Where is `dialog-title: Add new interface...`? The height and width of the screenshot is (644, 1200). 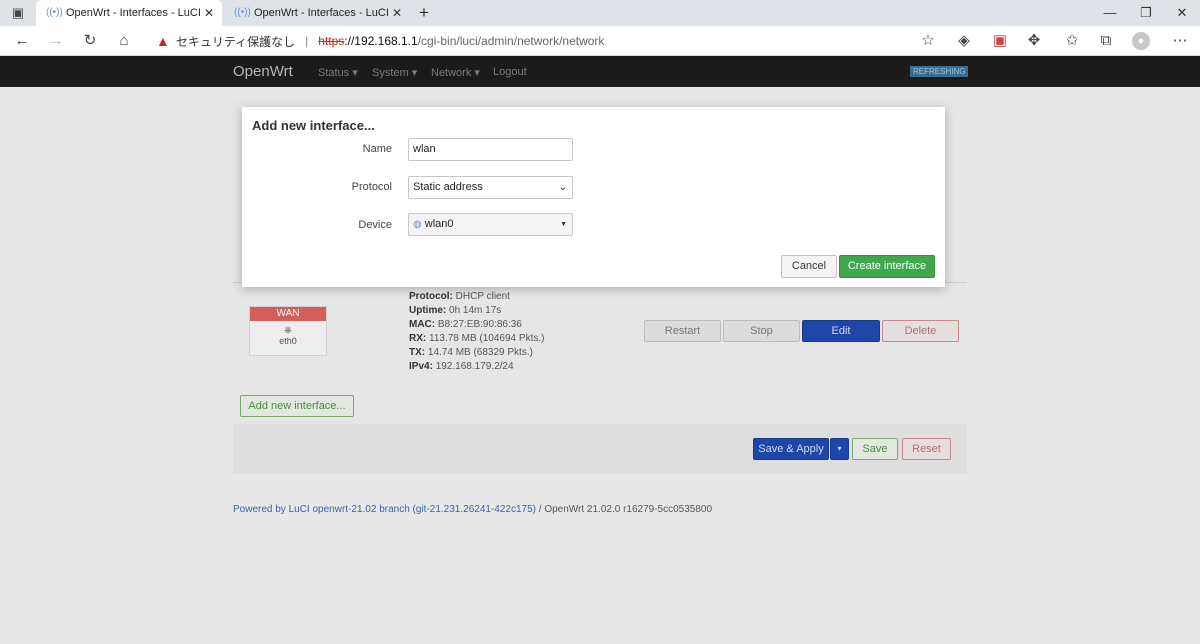 dialog-title: Add new interface... is located at coordinates (313, 125).